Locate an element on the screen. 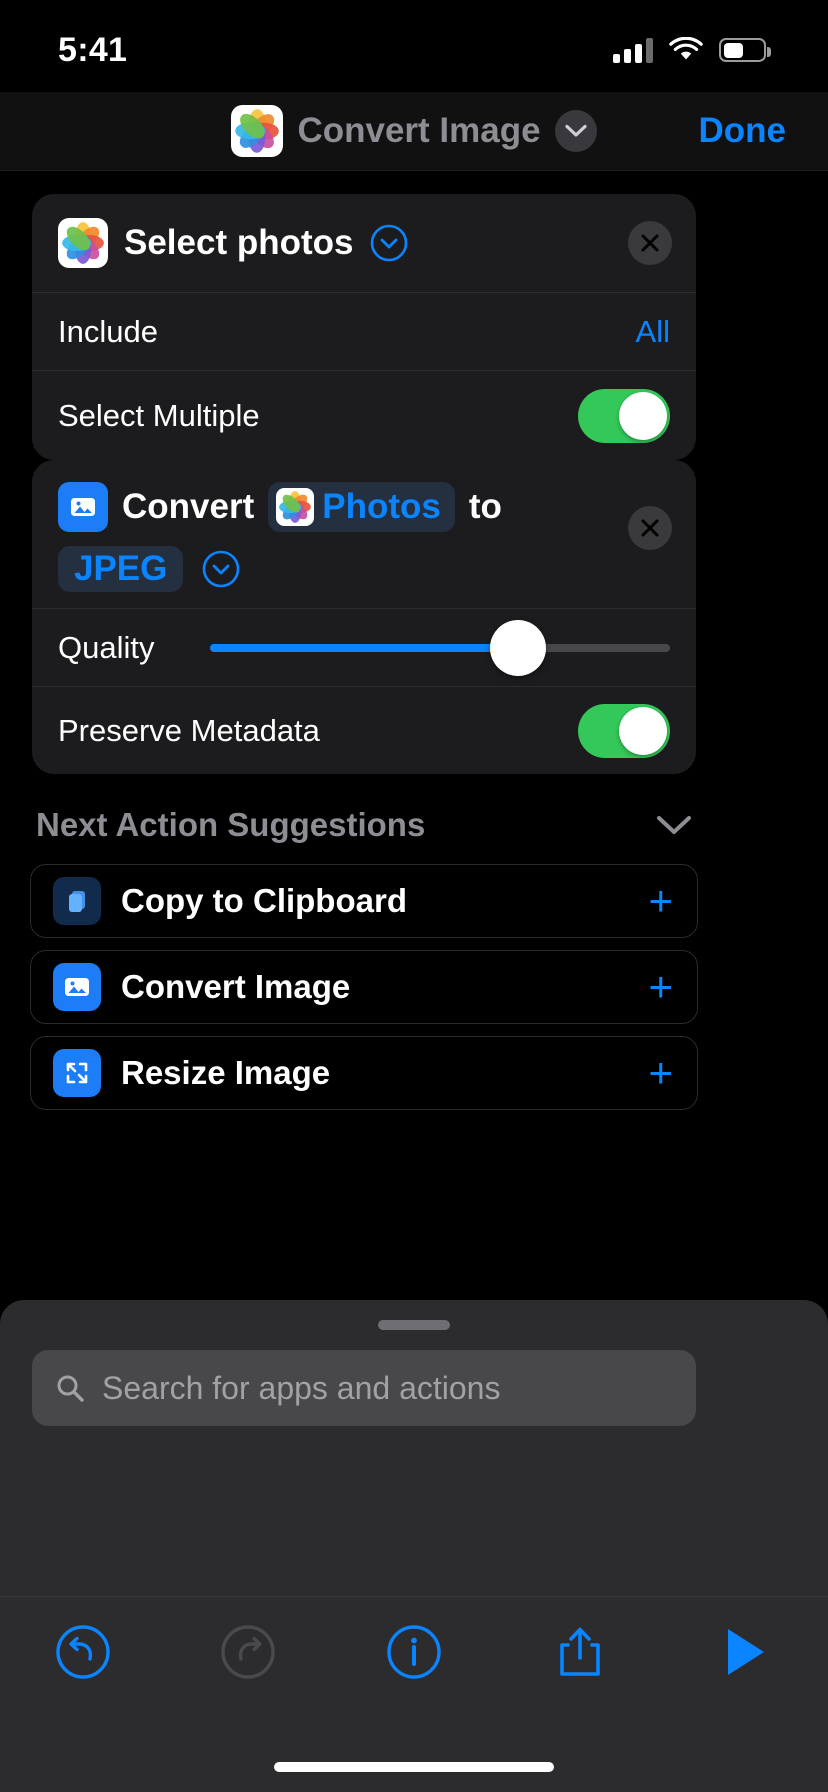  suggestion-convert-image: Convert Image + is located at coordinates (364, 987).